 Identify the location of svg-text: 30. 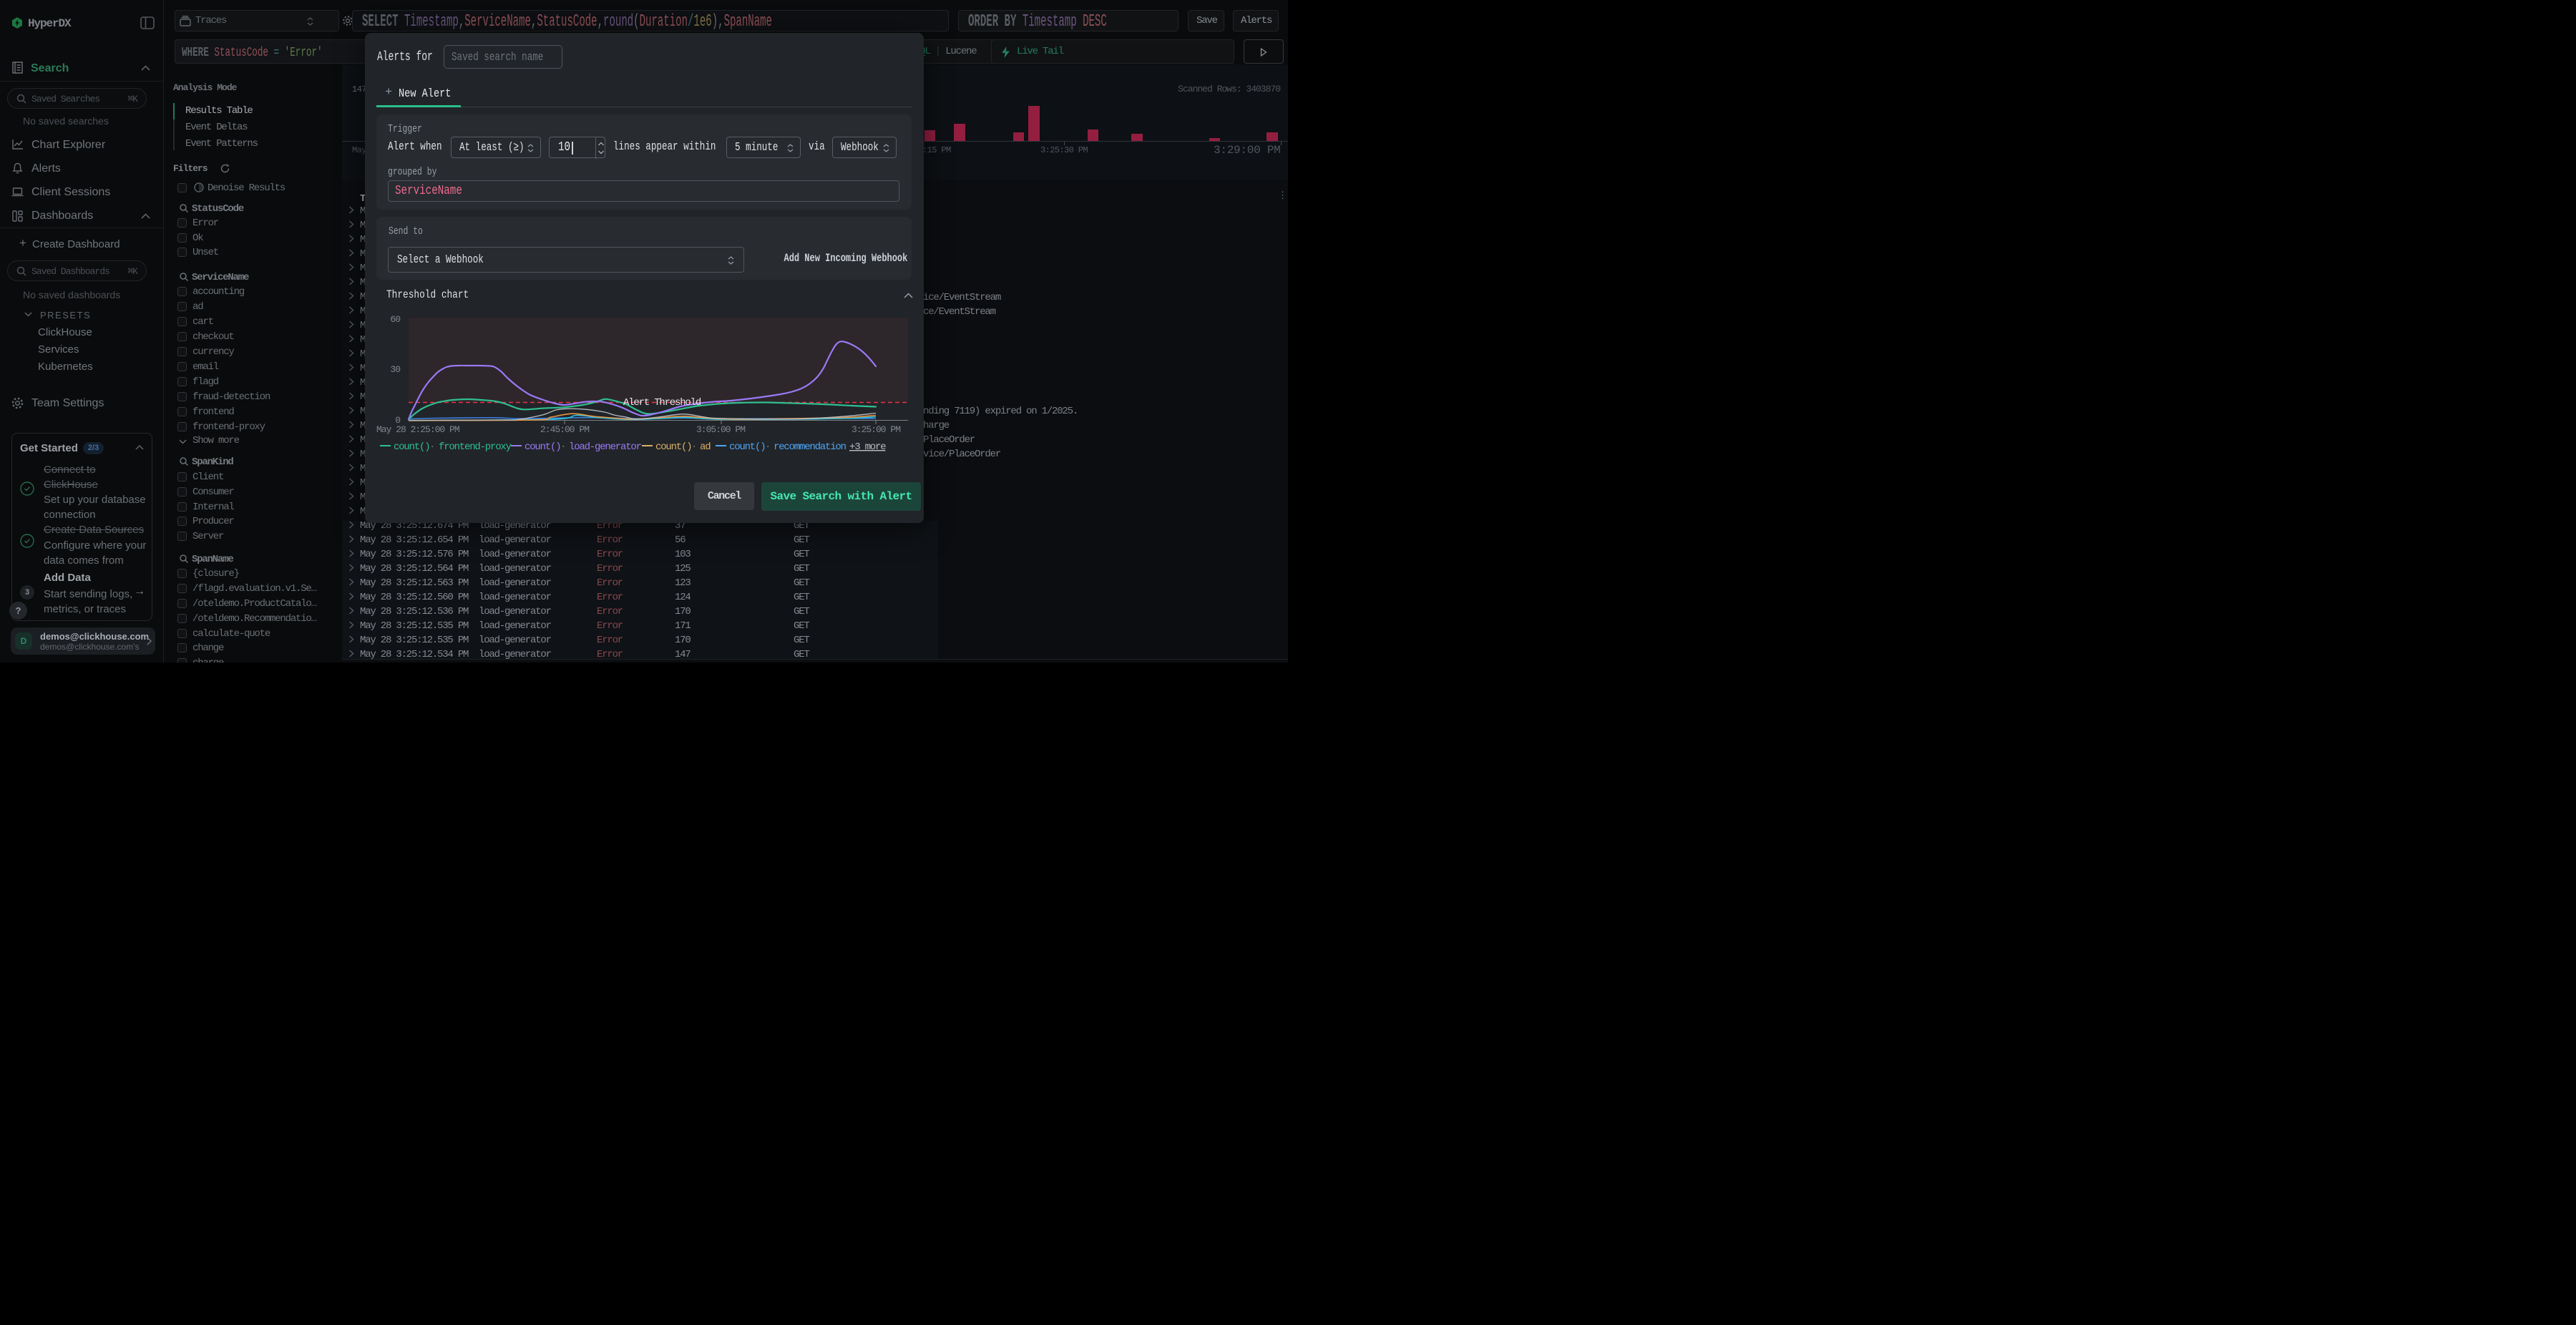
(395, 370).